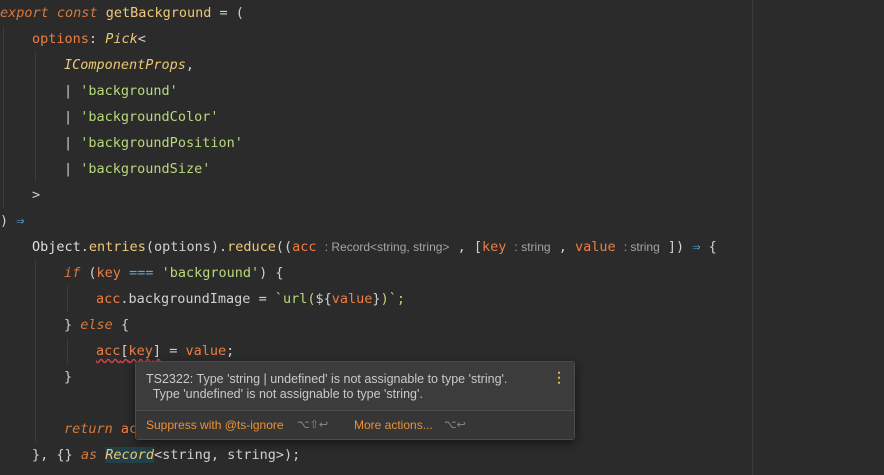 The width and height of the screenshot is (884, 475). What do you see at coordinates (752, 237) in the screenshot?
I see `right-margin-guide` at bounding box center [752, 237].